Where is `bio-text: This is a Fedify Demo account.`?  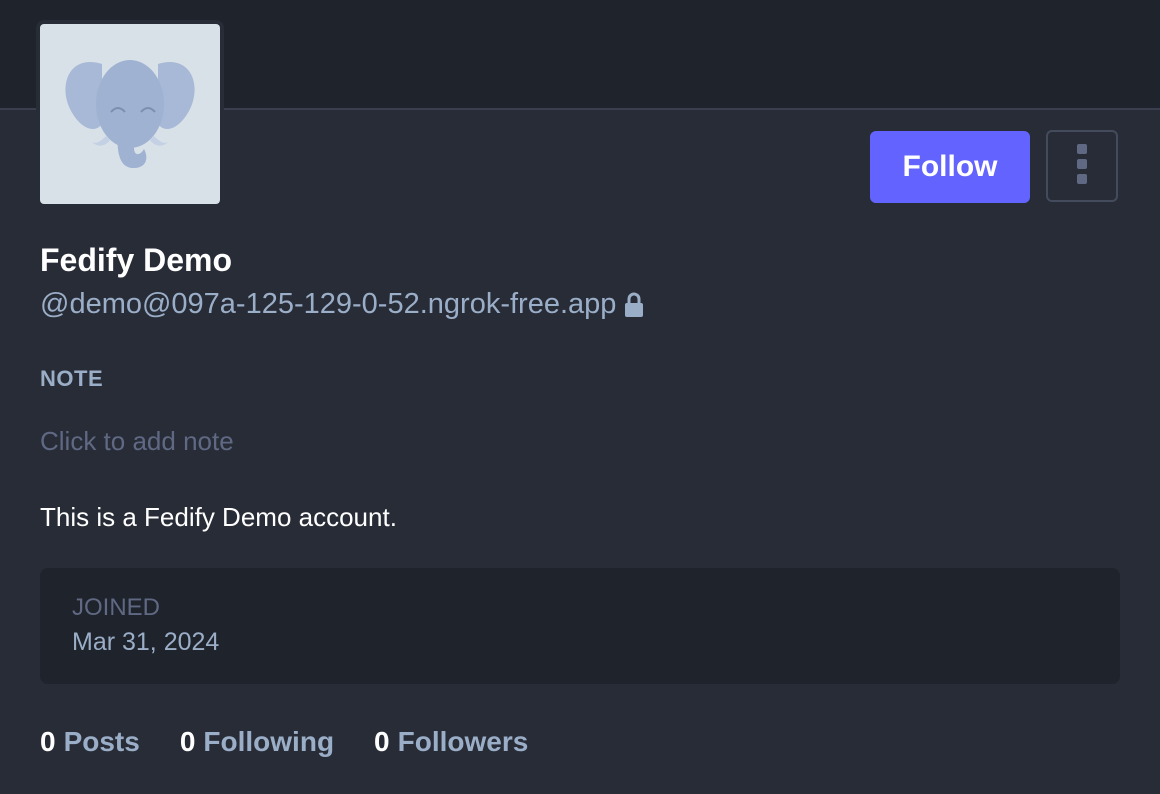
bio-text: This is a Fedify Demo account. is located at coordinates (218, 517).